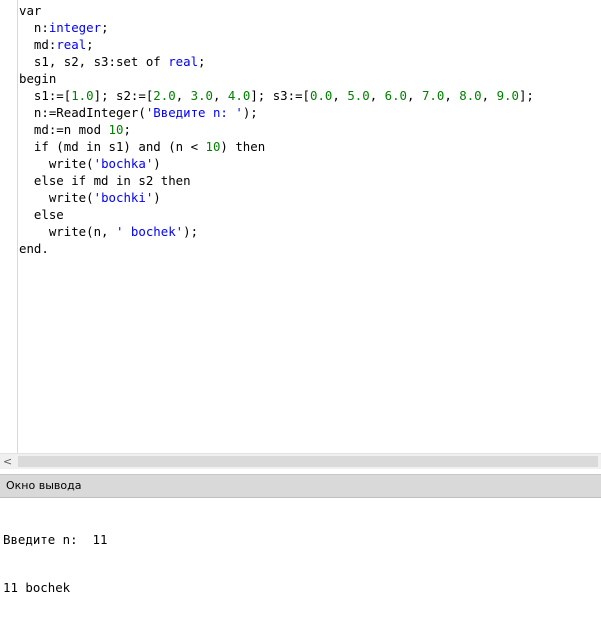 The width and height of the screenshot is (601, 628). Describe the element at coordinates (276, 248) in the screenshot. I see `code-line: end.` at that location.